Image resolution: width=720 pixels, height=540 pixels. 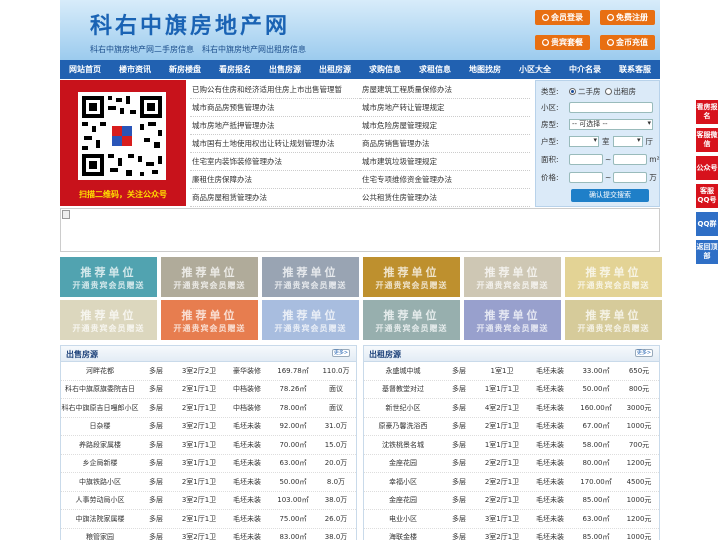 What do you see at coordinates (511, 445) in the screenshot?
I see `table-row: 沈铁桃景名城 多层 1室1厅1卫 毛坯未装 58.00㎡ 700元` at bounding box center [511, 445].